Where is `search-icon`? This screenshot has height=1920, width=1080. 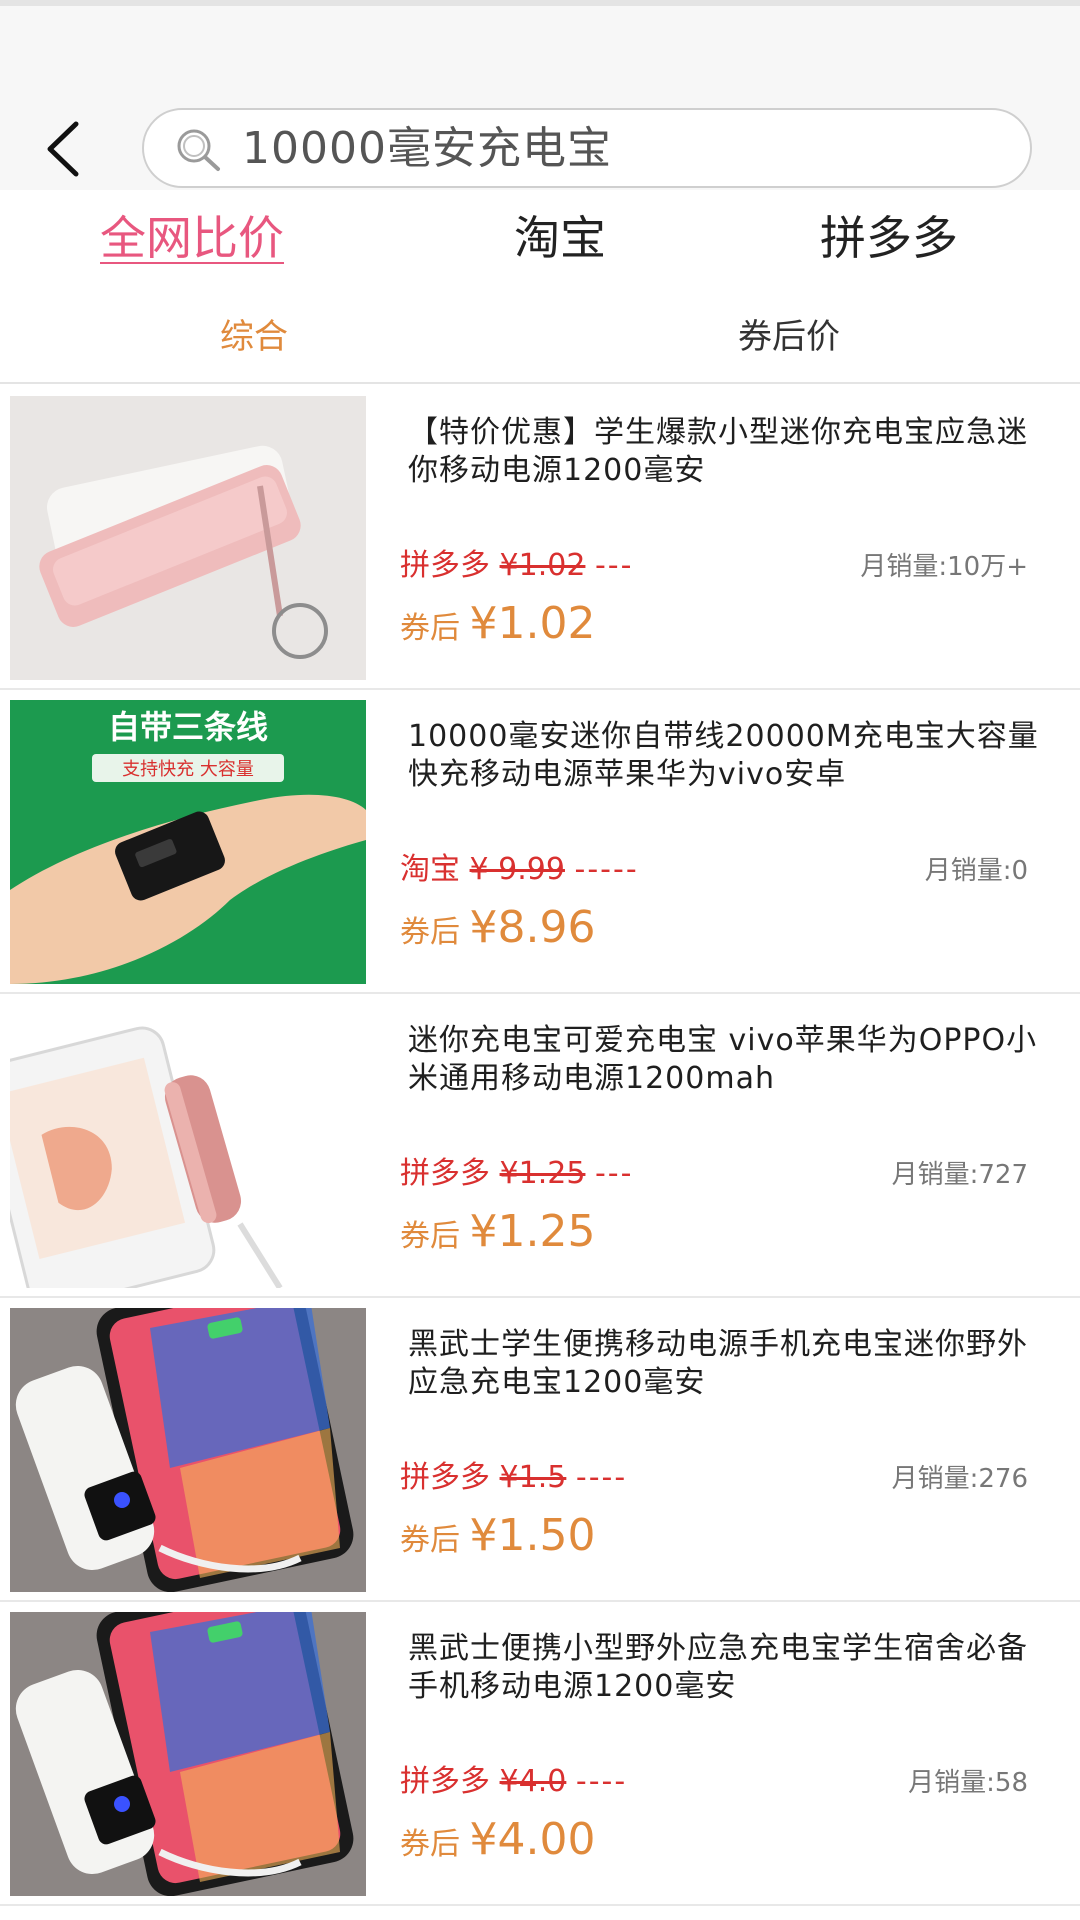 search-icon is located at coordinates (198, 150).